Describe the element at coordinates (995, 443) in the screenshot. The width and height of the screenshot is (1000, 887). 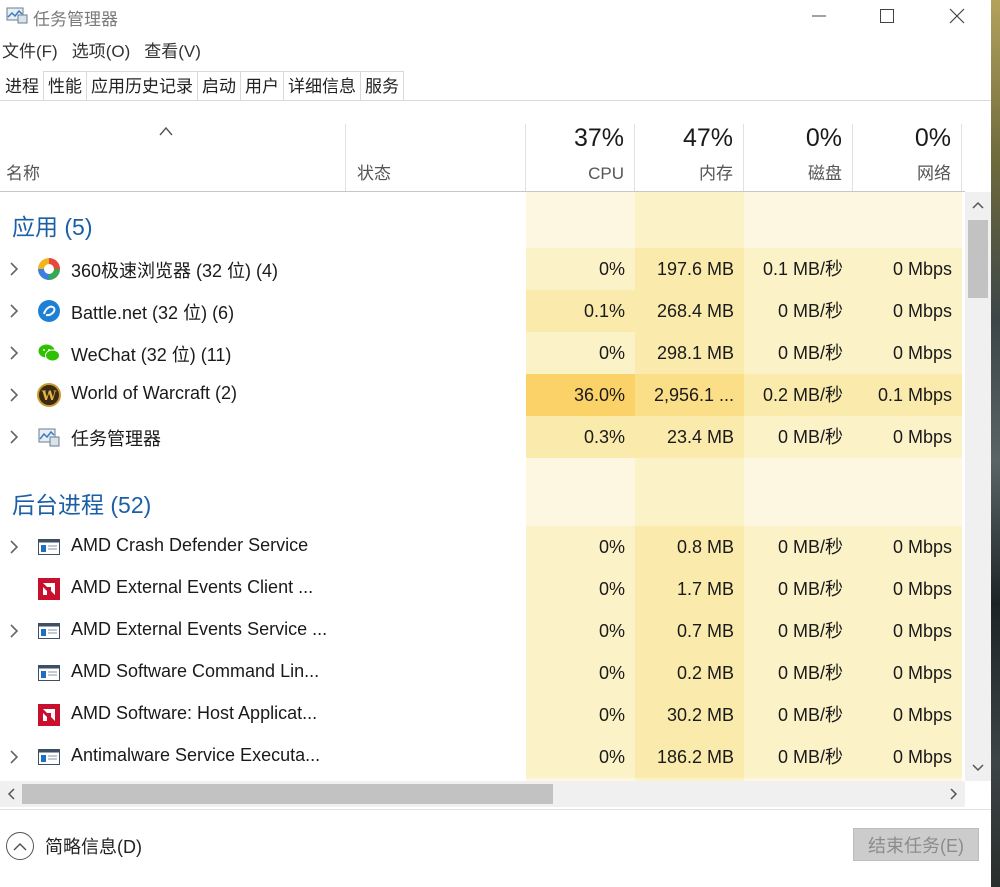
I see `desktop-background-strip` at that location.